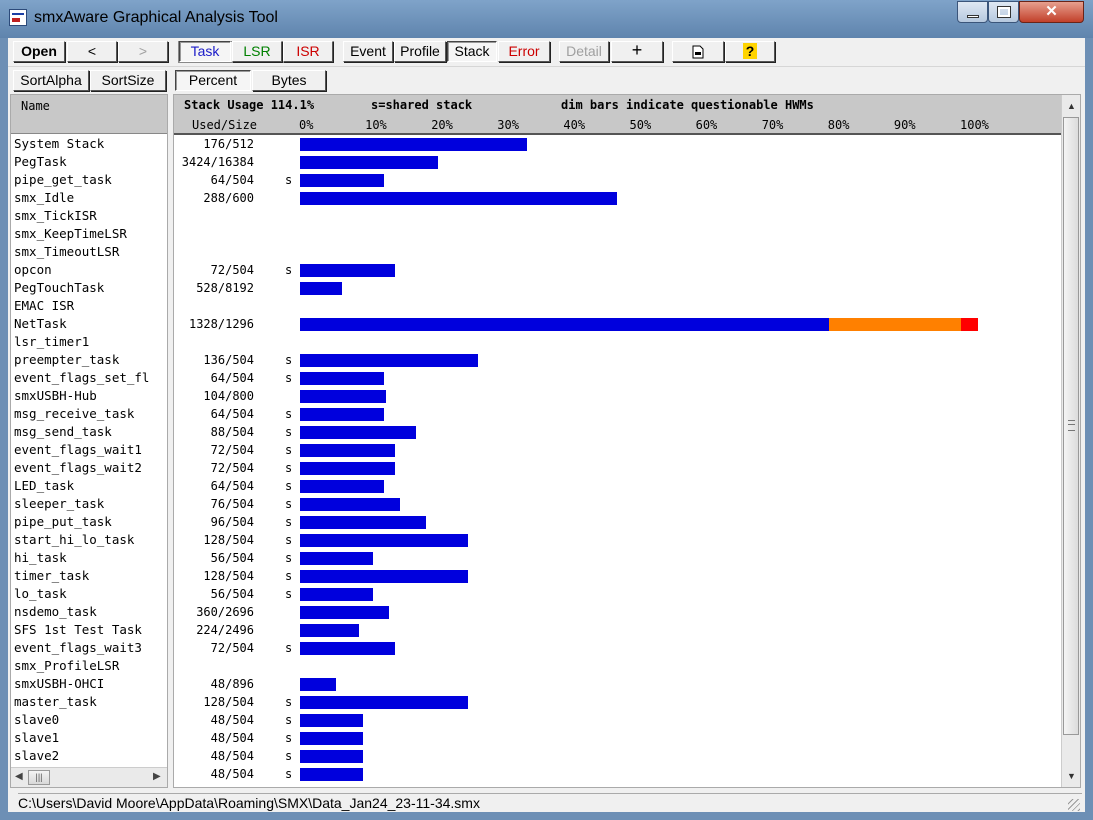 The image size is (1093, 820). What do you see at coordinates (90, 576) in the screenshot?
I see `task-name: timer_task` at bounding box center [90, 576].